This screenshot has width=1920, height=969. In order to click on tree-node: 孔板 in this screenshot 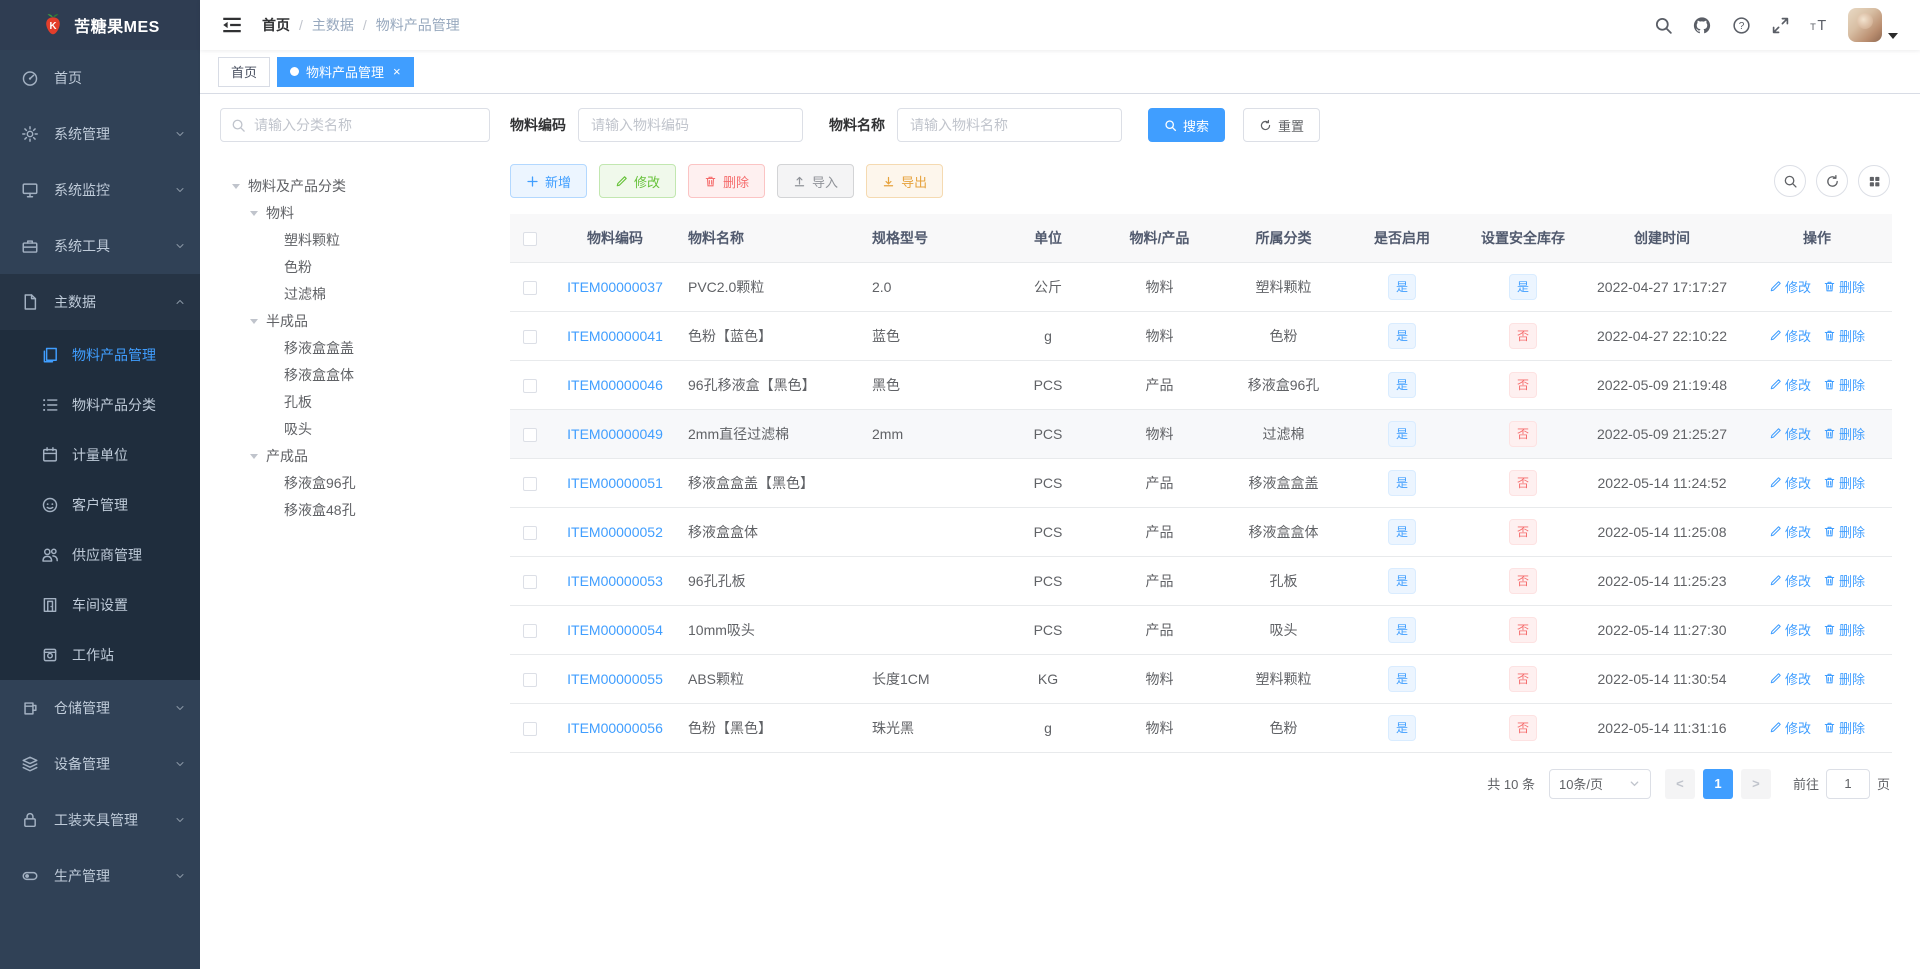, I will do `click(355, 401)`.